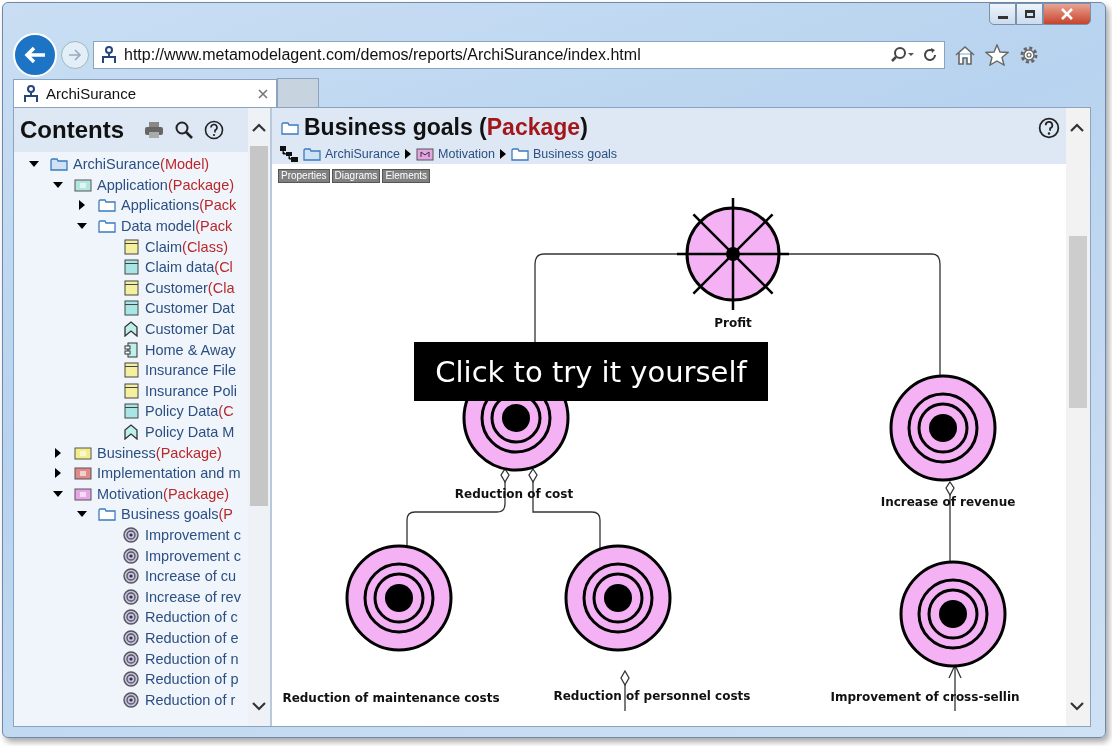 This screenshot has height=746, width=1112. Describe the element at coordinates (179, 205) in the screenshot. I see `tree-item: Applications(Pack` at that location.